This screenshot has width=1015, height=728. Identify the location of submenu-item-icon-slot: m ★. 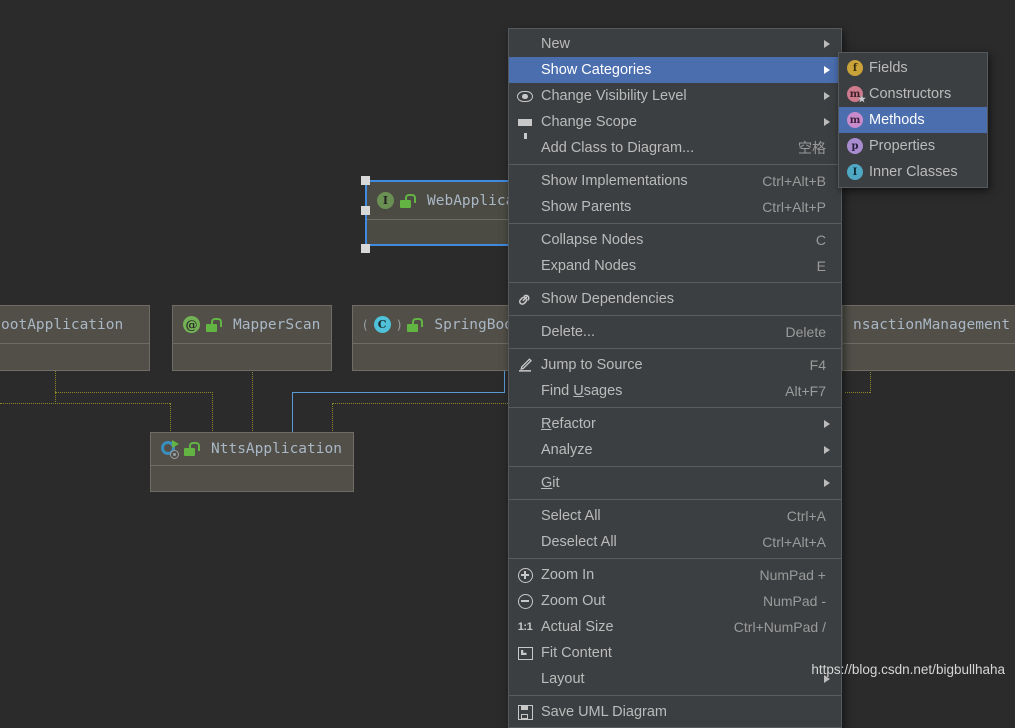
(858, 95).